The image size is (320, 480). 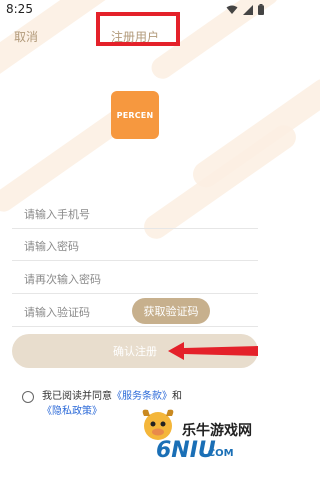 What do you see at coordinates (261, 9) in the screenshot?
I see `battery-icon` at bounding box center [261, 9].